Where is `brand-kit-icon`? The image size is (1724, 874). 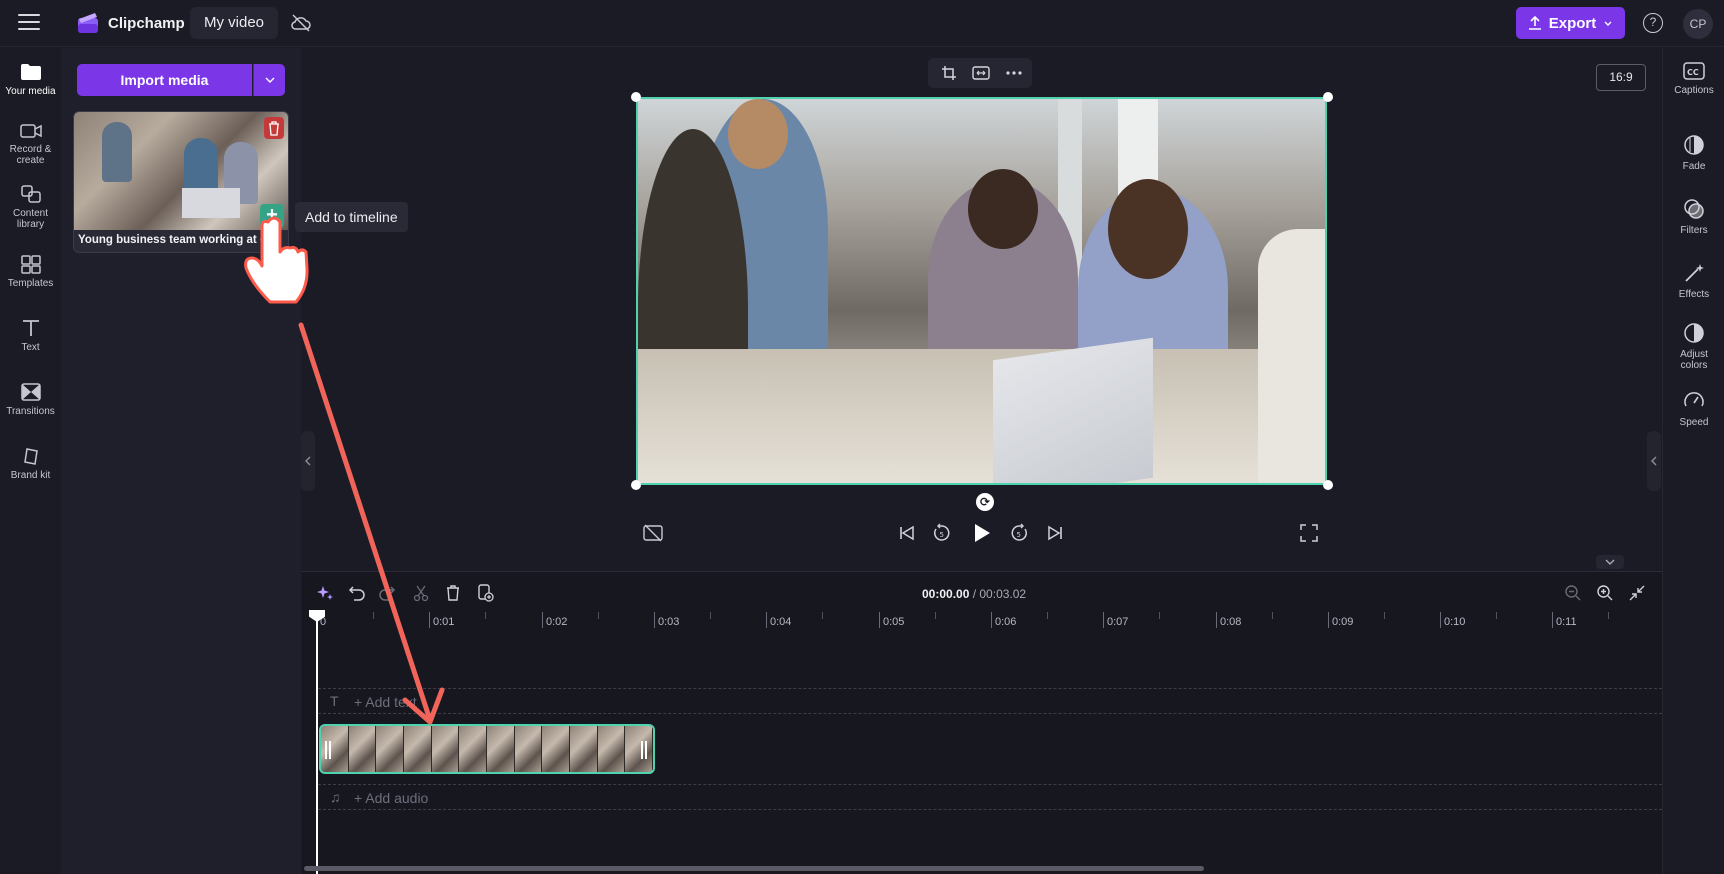 brand-kit-icon is located at coordinates (30, 456).